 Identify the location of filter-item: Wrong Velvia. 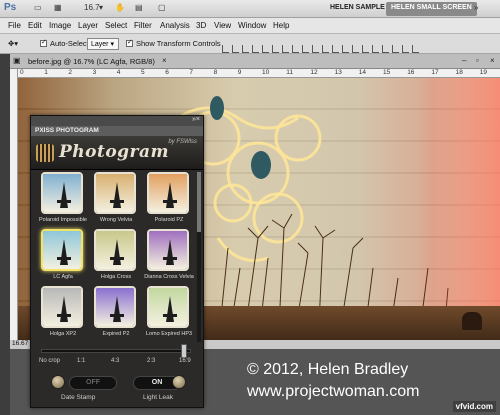
(116, 200).